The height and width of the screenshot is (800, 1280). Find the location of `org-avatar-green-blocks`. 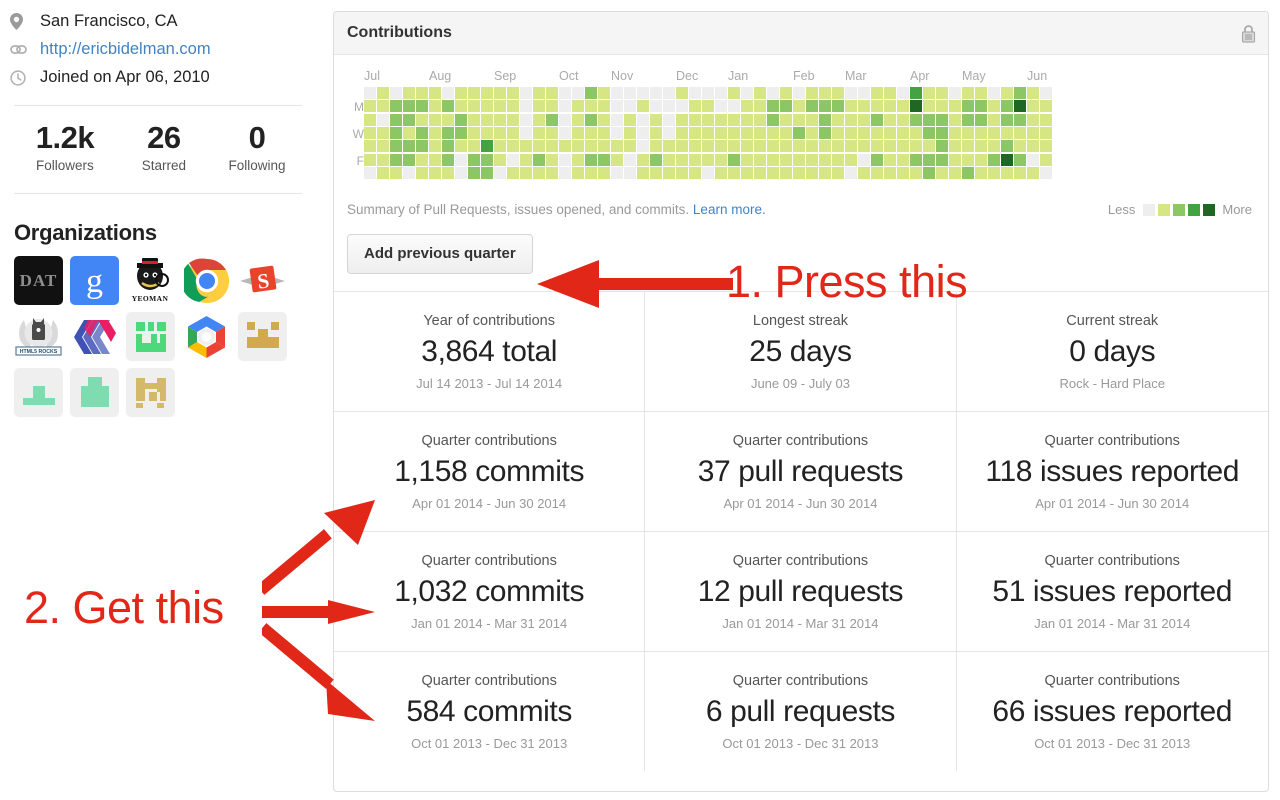

org-avatar-green-blocks is located at coordinates (150, 336).